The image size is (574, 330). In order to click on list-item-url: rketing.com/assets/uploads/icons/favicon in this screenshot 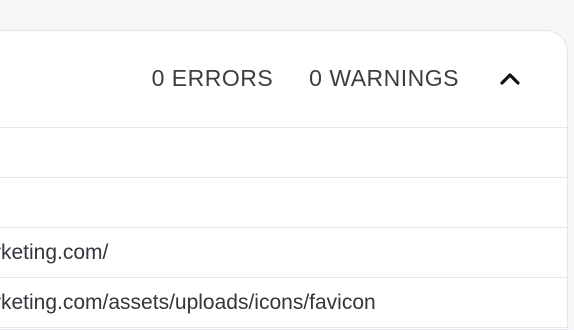, I will do `click(188, 302)`.